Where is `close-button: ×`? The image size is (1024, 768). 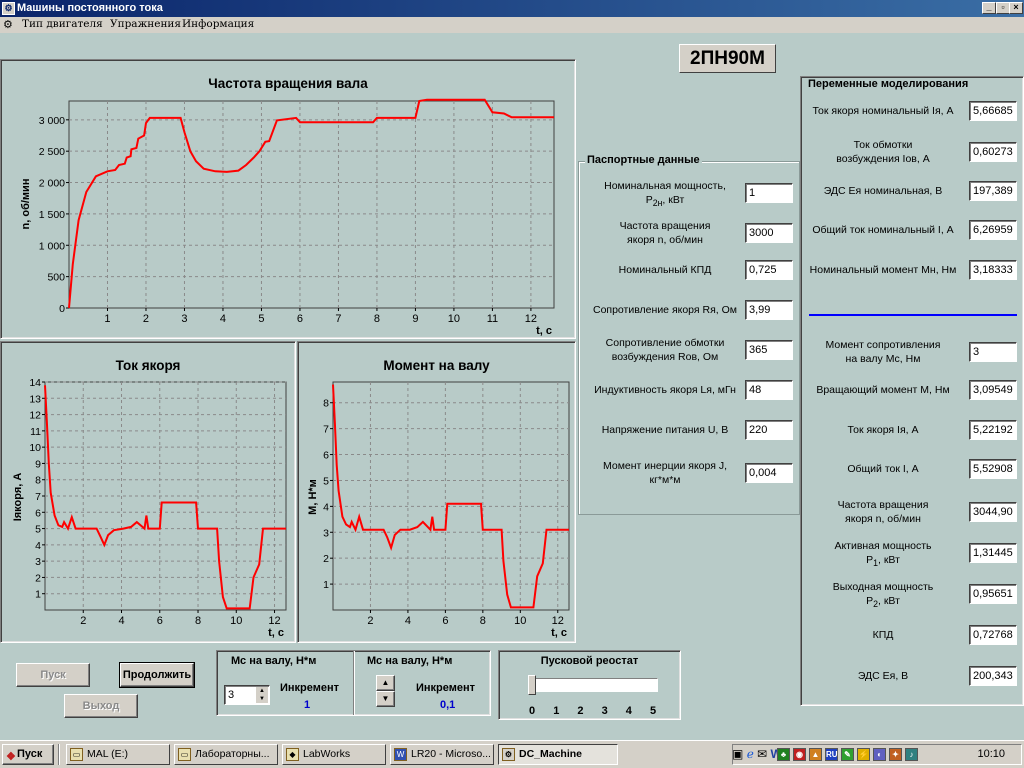 close-button: × is located at coordinates (1016, 8).